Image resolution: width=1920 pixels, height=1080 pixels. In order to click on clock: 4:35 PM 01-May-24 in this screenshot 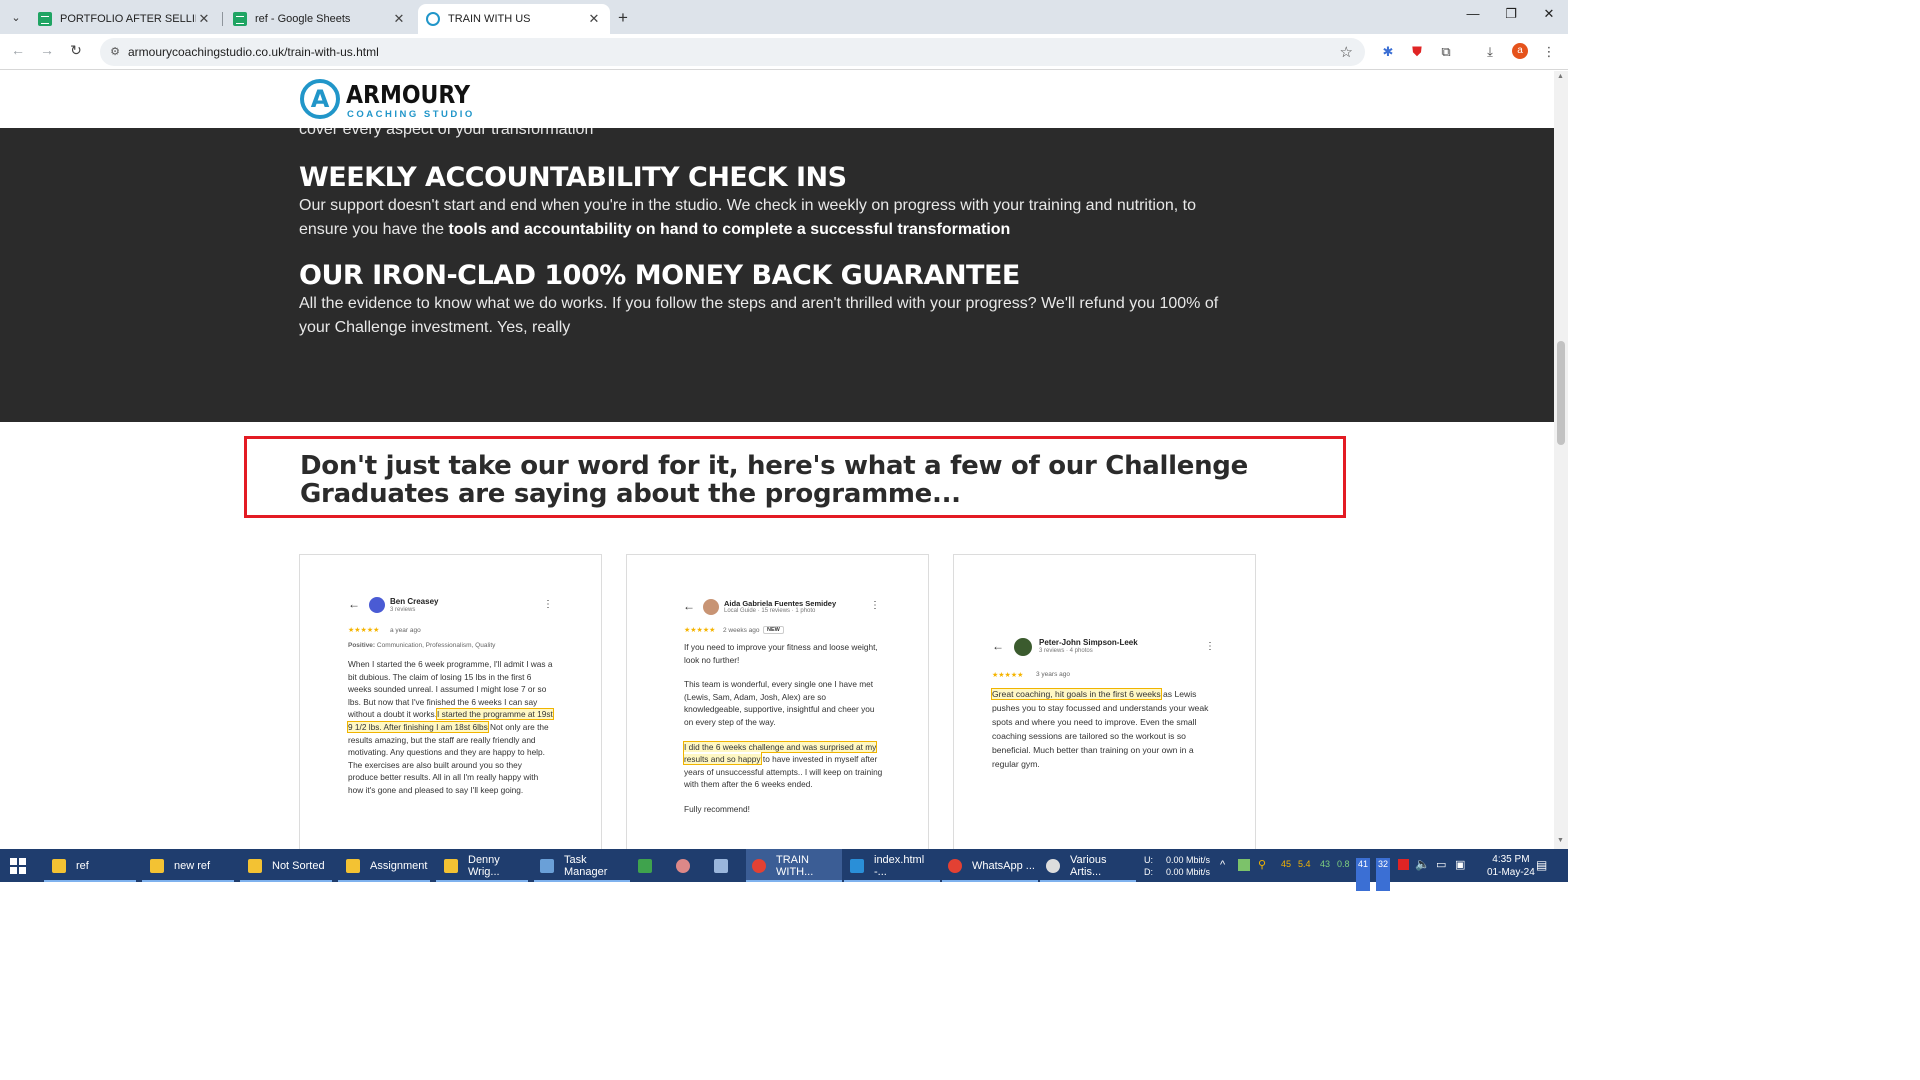, I will do `click(1511, 866)`.